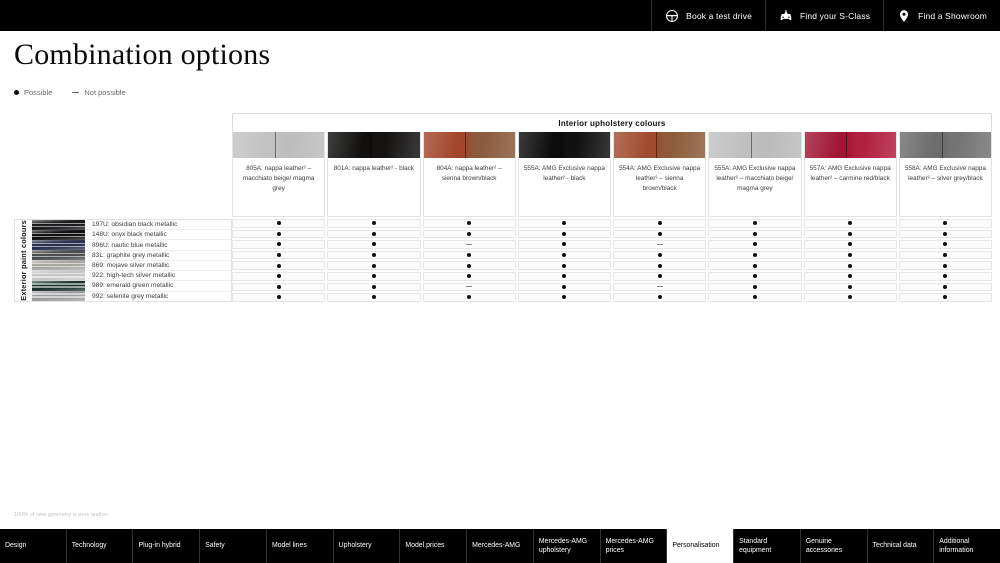 The height and width of the screenshot is (563, 1000). What do you see at coordinates (374, 174) in the screenshot?
I see `interior-colour-column: 801A: nappa leather² - black` at bounding box center [374, 174].